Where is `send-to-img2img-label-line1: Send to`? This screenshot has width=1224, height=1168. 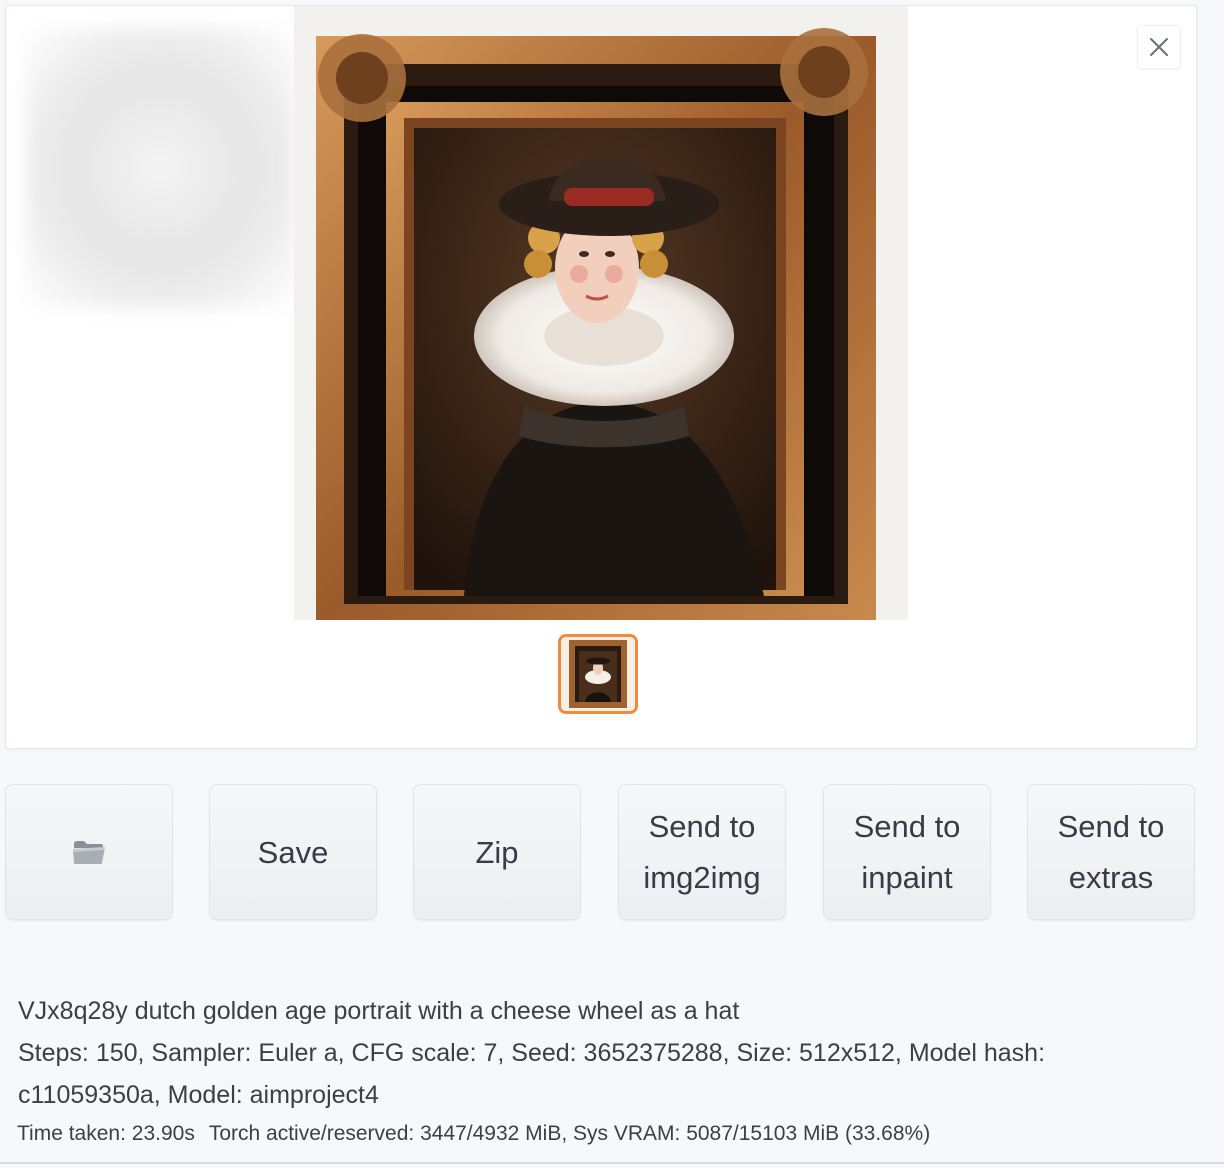 send-to-img2img-label-line1: Send to is located at coordinates (702, 826).